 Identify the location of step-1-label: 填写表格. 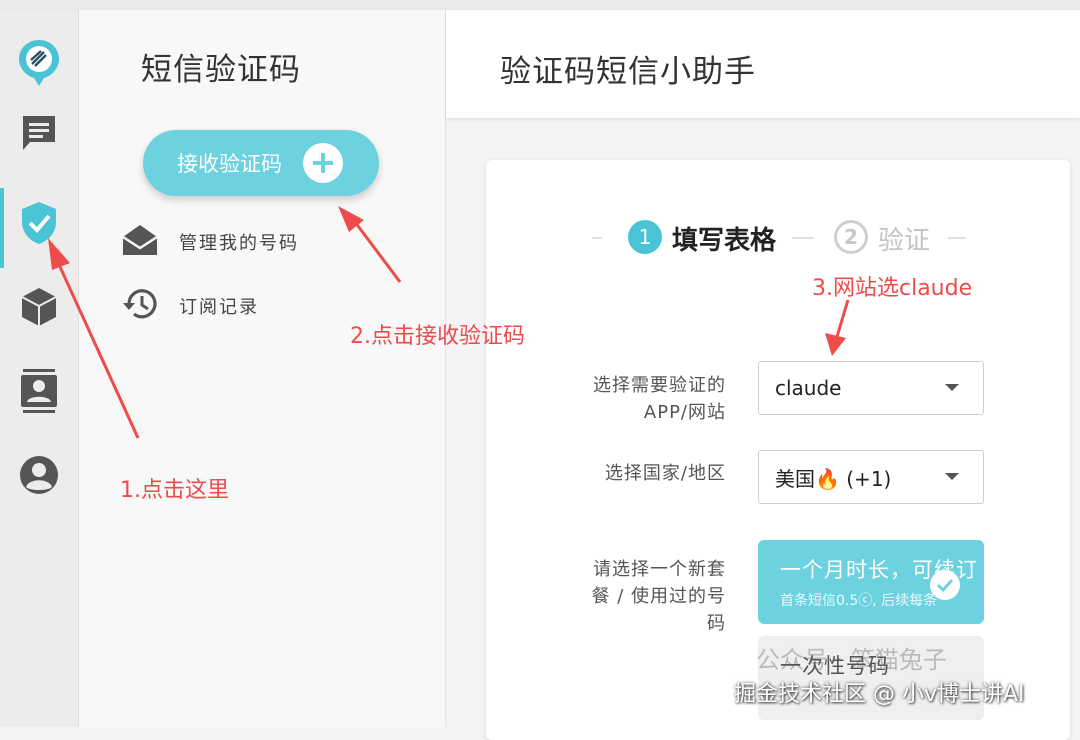
(724, 241).